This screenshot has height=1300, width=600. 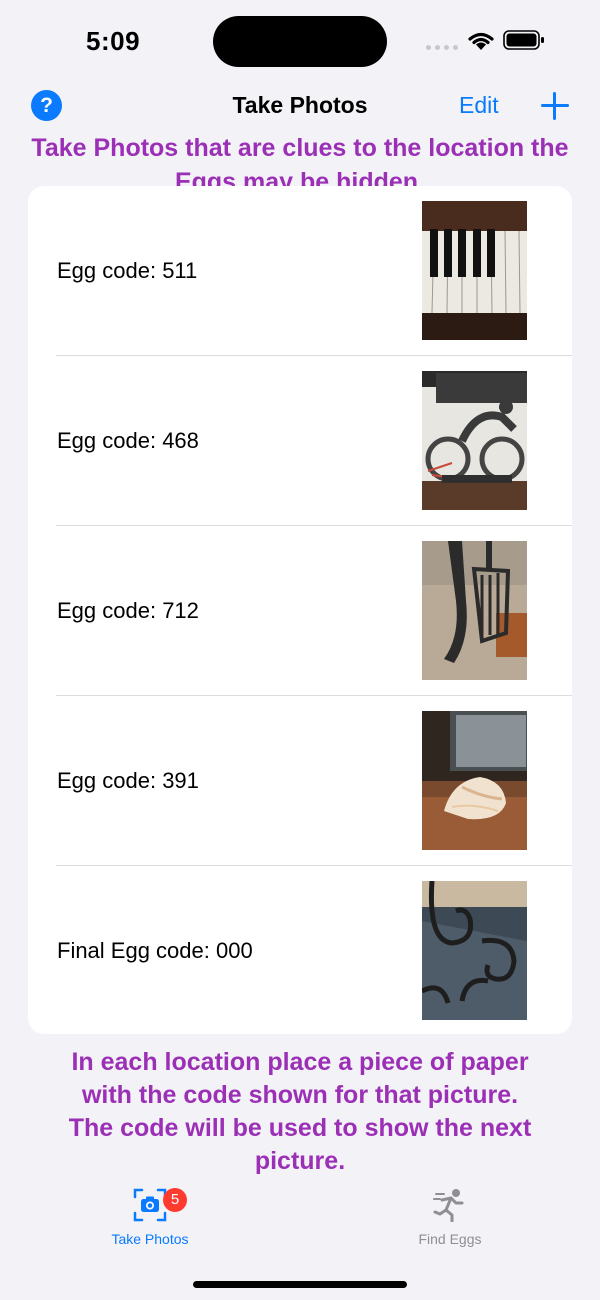 What do you see at coordinates (128, 440) in the screenshot?
I see `egg-code-label: Egg code: 468` at bounding box center [128, 440].